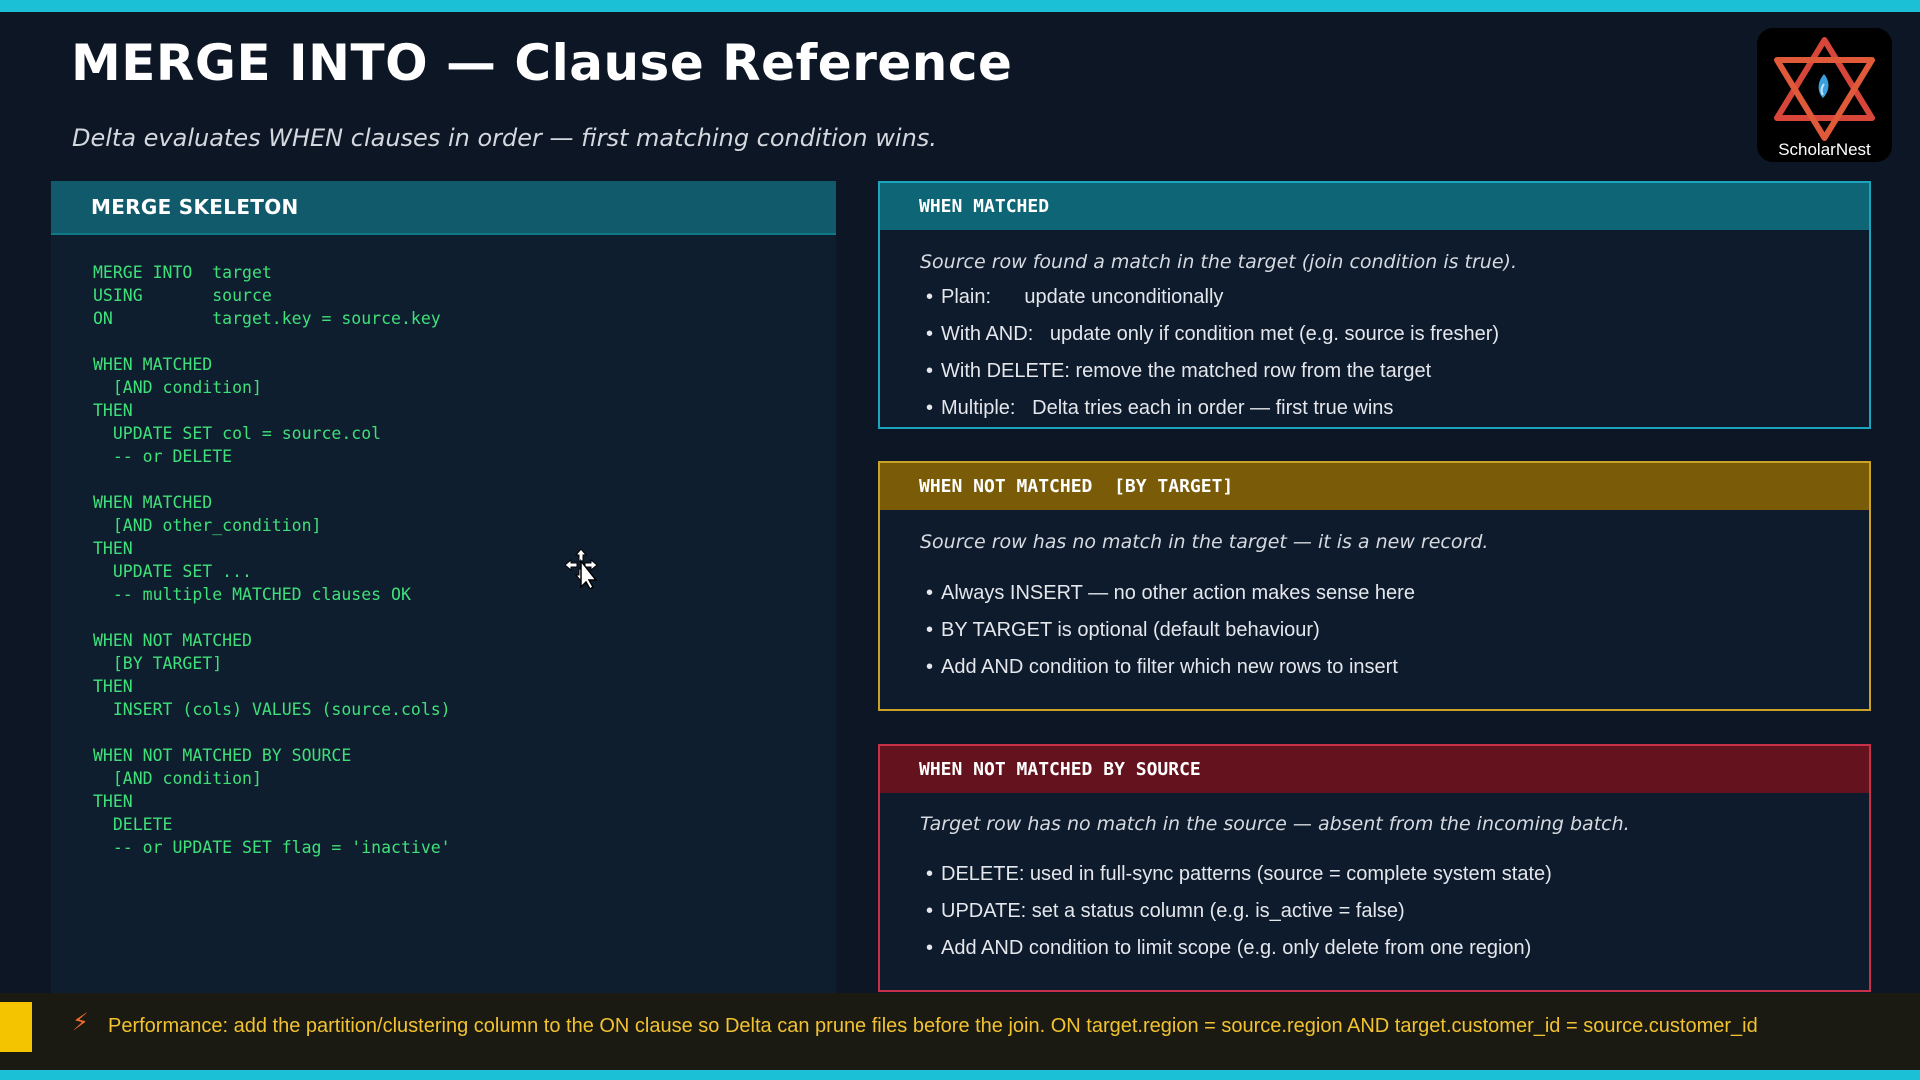 The image size is (1920, 1080). Describe the element at coordinates (1374, 206) in the screenshot. I see `when-matched-header: WHEN MATCHED` at that location.